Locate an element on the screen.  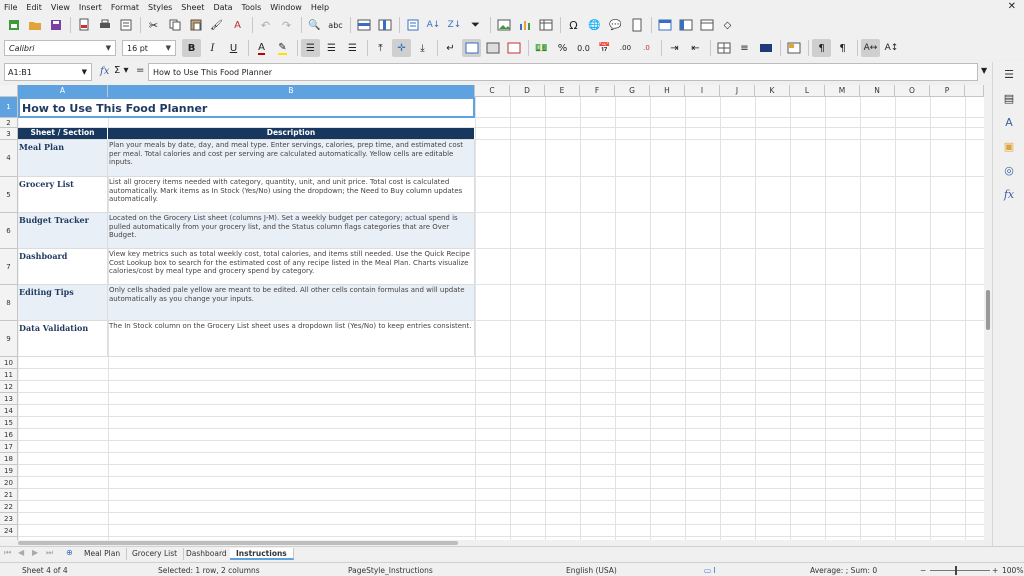
column-button is located at coordinates (384, 25).